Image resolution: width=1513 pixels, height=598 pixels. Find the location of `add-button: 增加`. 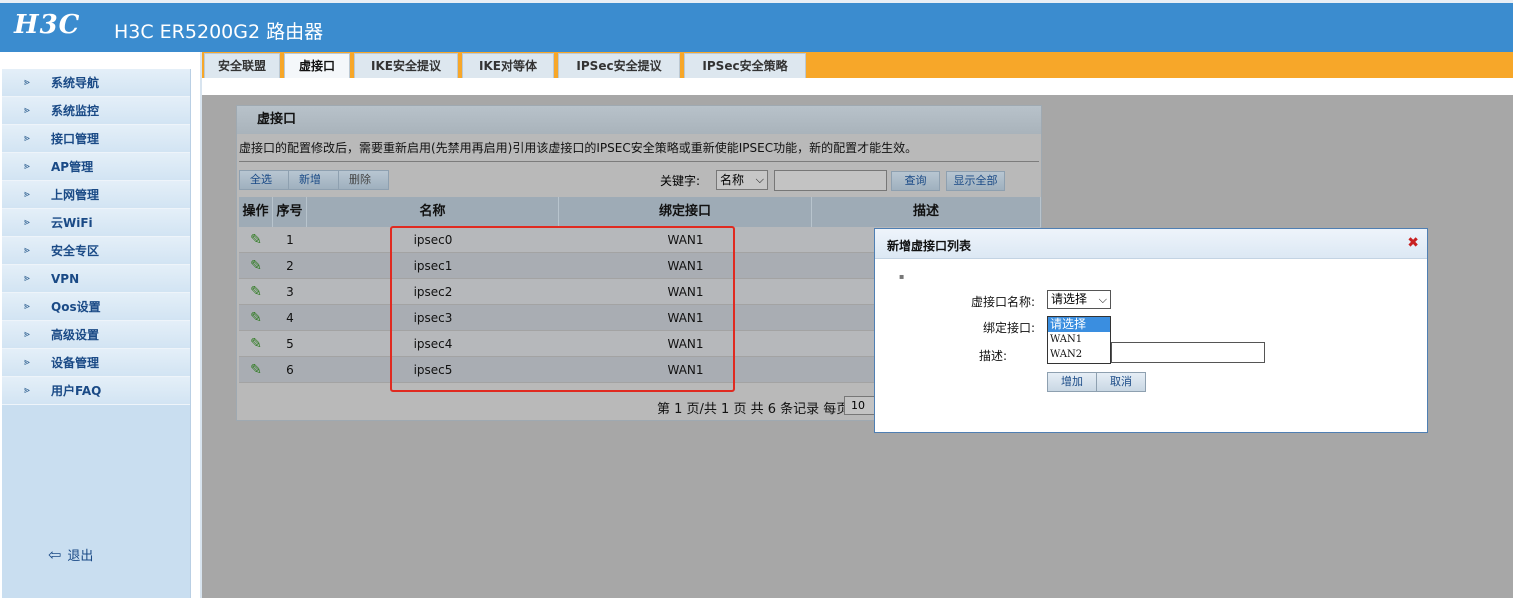

add-button: 增加 is located at coordinates (1072, 382).